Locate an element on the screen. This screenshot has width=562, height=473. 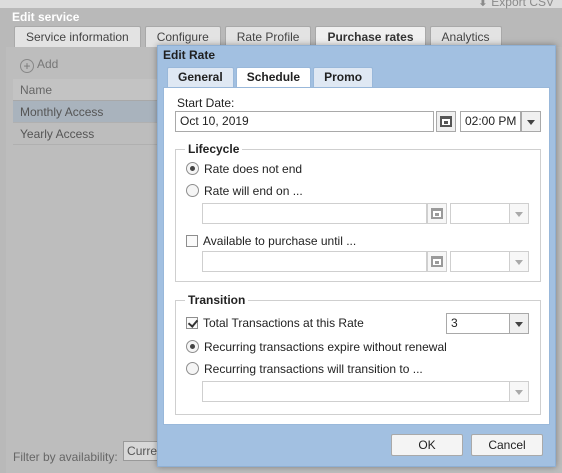
window-title: Edit service is located at coordinates (46, 17).